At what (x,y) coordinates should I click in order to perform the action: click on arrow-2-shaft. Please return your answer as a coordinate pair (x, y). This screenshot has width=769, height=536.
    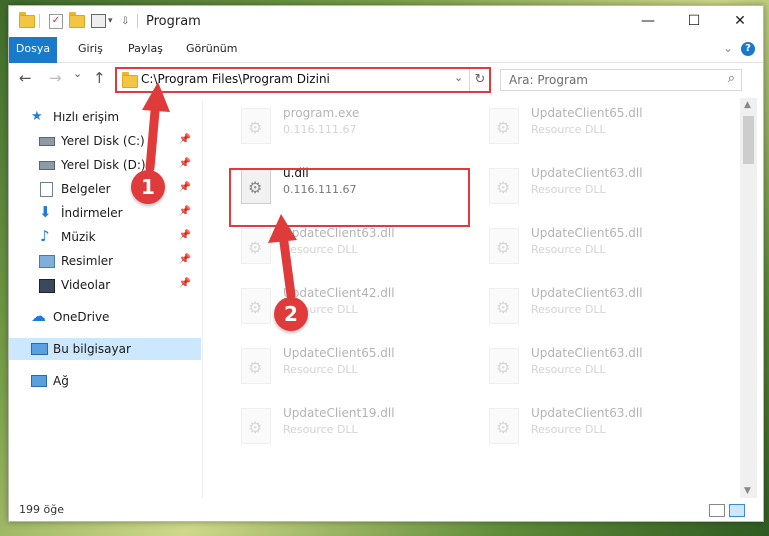
    Looking at the image, I should click on (287, 265).